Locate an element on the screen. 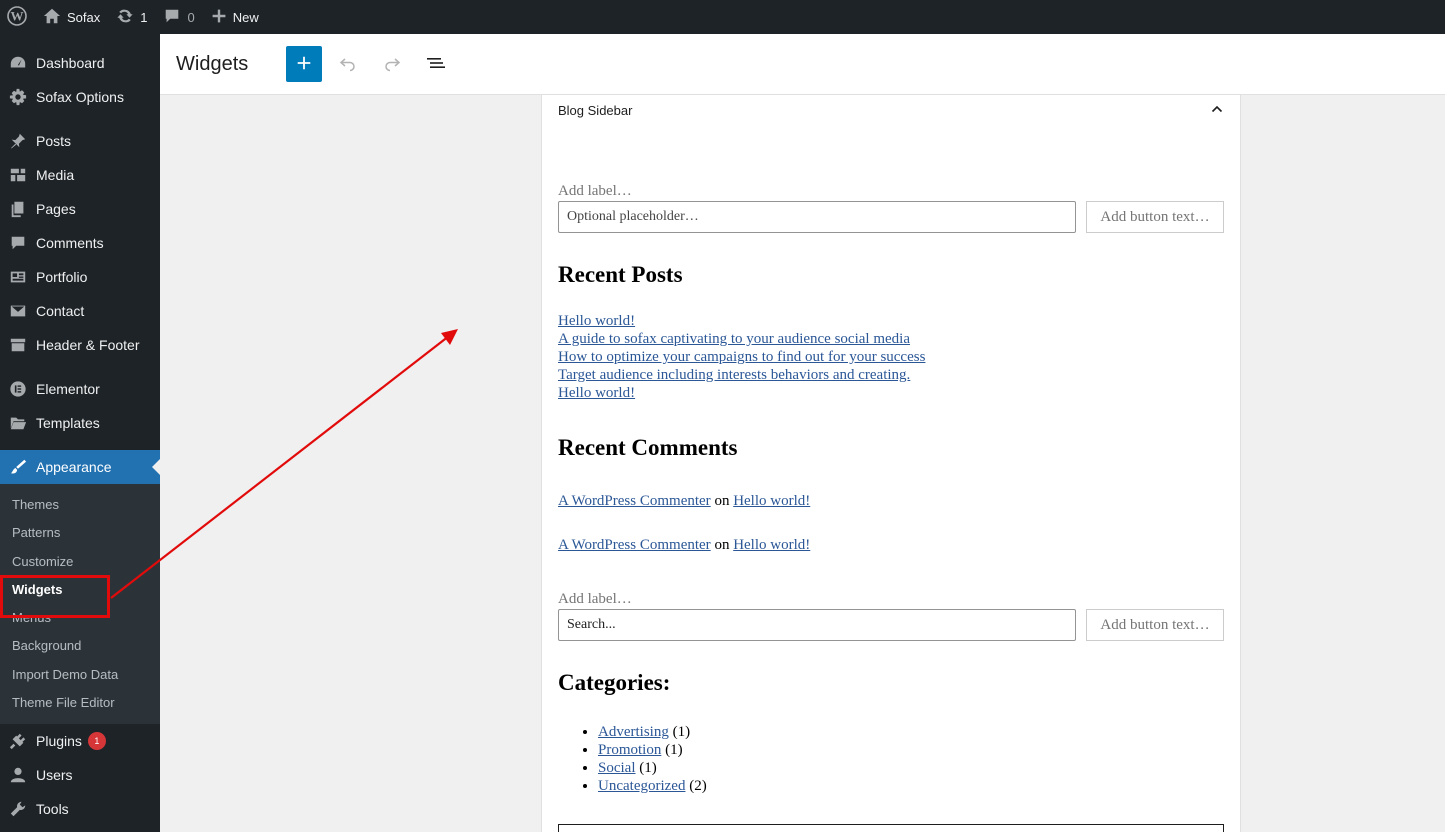 Image resolution: width=1445 pixels, height=832 pixels. chevron-up-icon is located at coordinates (1217, 110).